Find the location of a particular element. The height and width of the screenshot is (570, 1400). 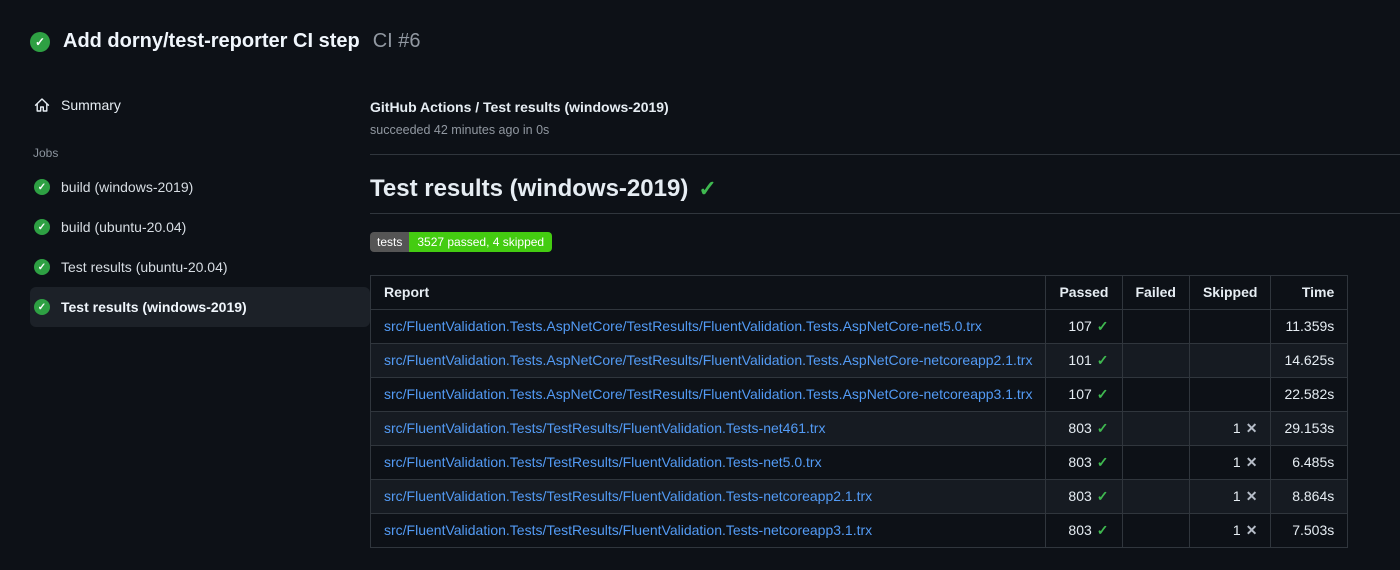

home-icon is located at coordinates (42, 105).